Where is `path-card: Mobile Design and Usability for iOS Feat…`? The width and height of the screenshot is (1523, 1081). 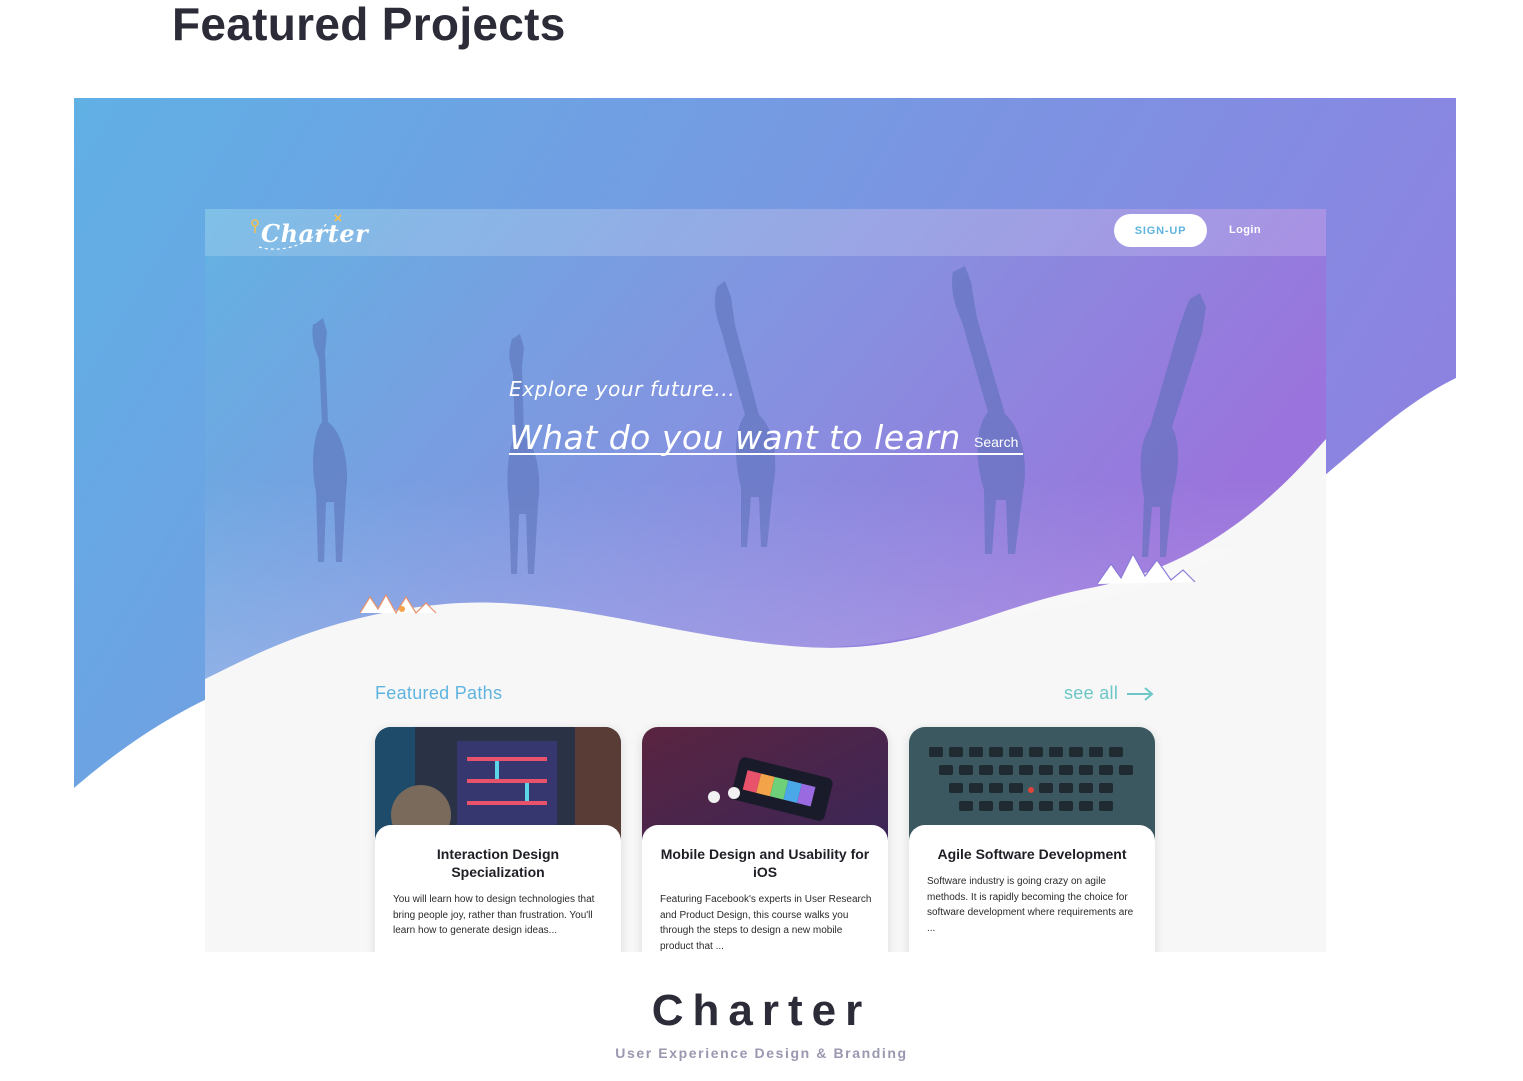
path-card: Mobile Design and Usability for iOS Feat… is located at coordinates (765, 839).